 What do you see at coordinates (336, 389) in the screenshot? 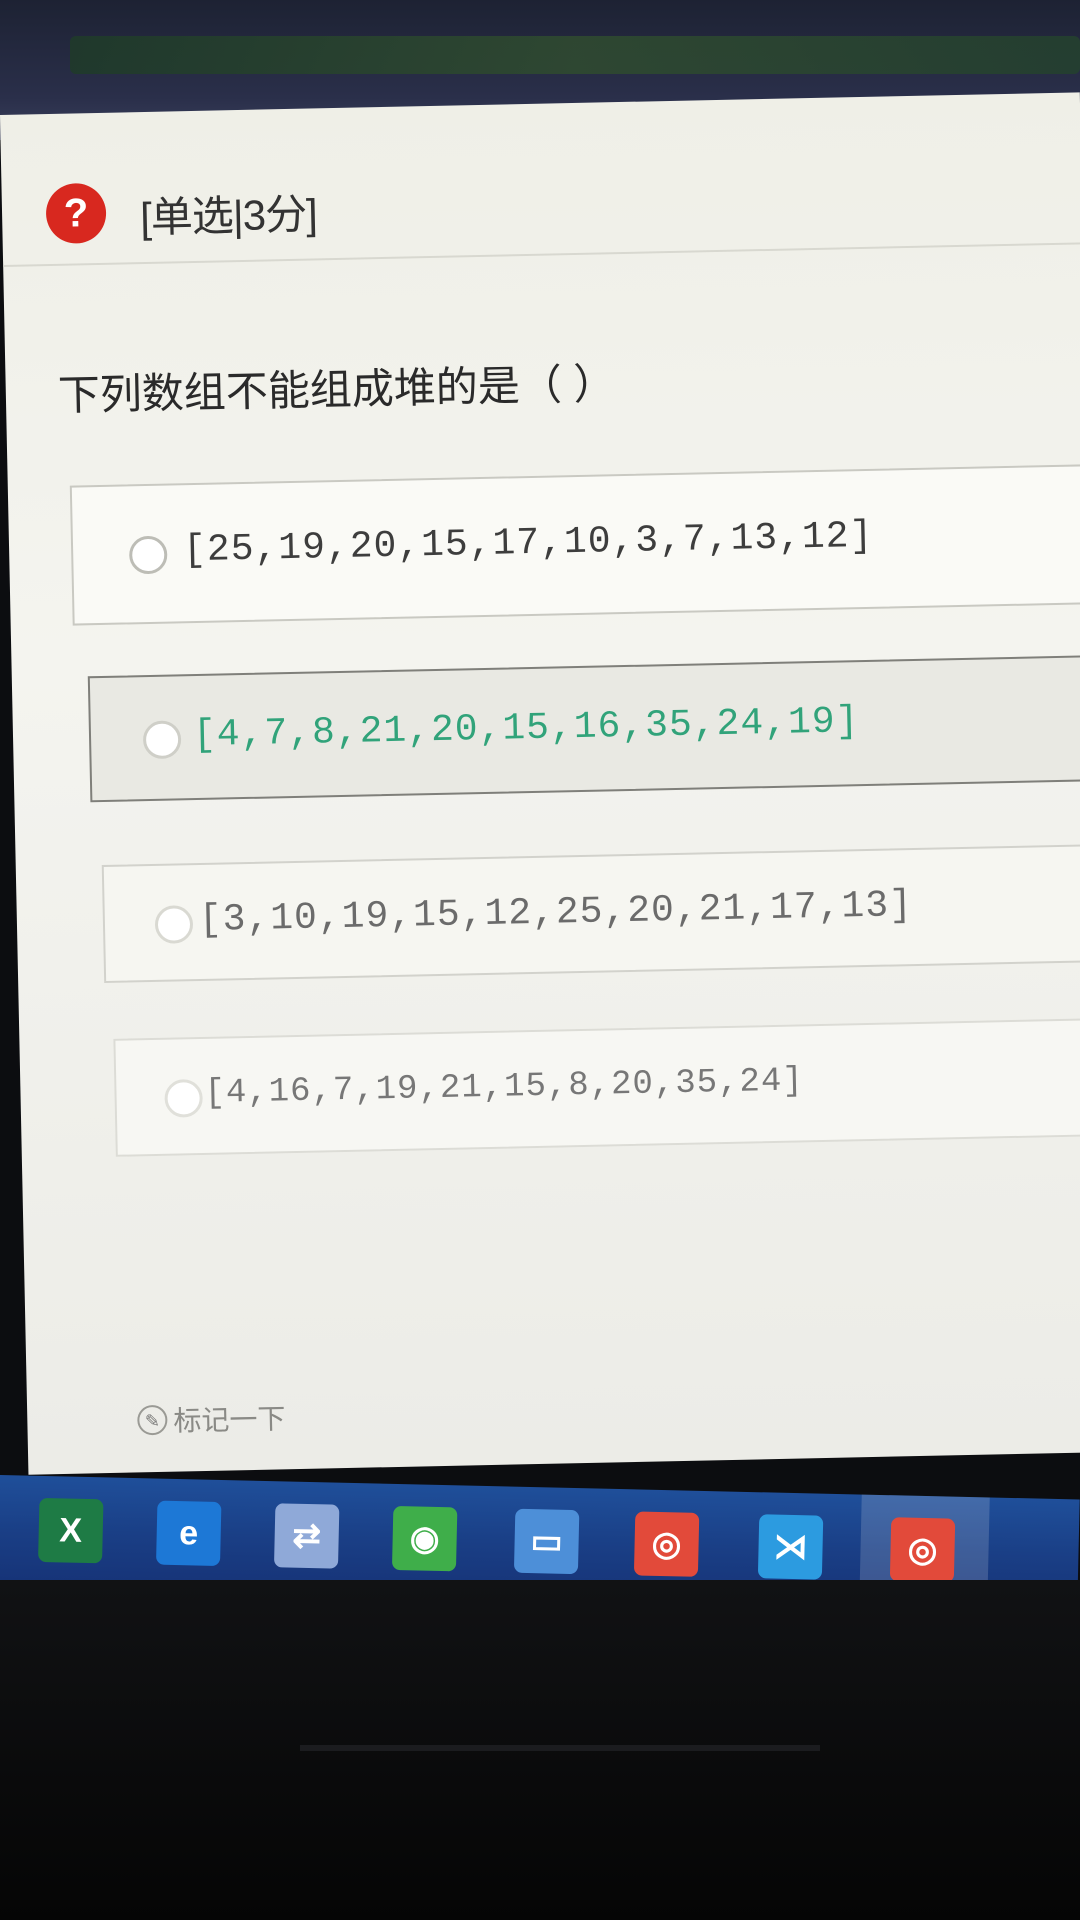
I see `question-prompt: 下列数组不能组成堆的是（ ）` at bounding box center [336, 389].